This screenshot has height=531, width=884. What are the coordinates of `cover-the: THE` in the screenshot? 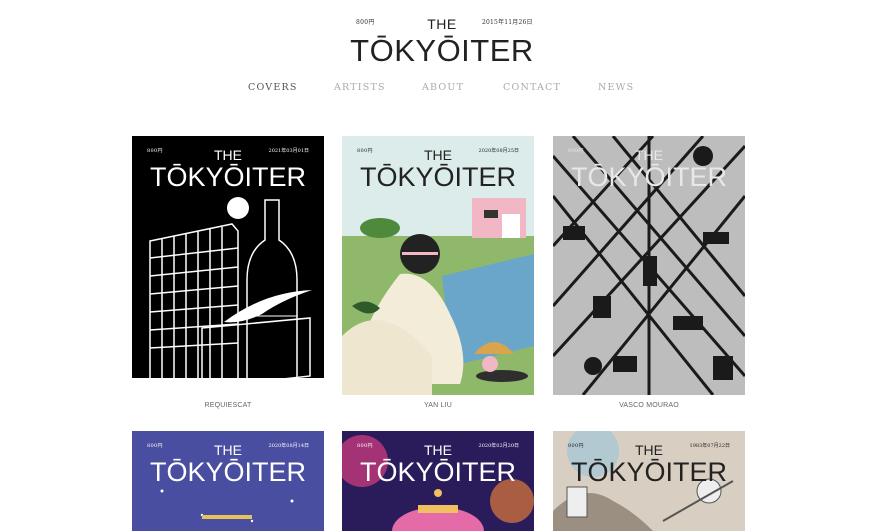 It's located at (649, 155).